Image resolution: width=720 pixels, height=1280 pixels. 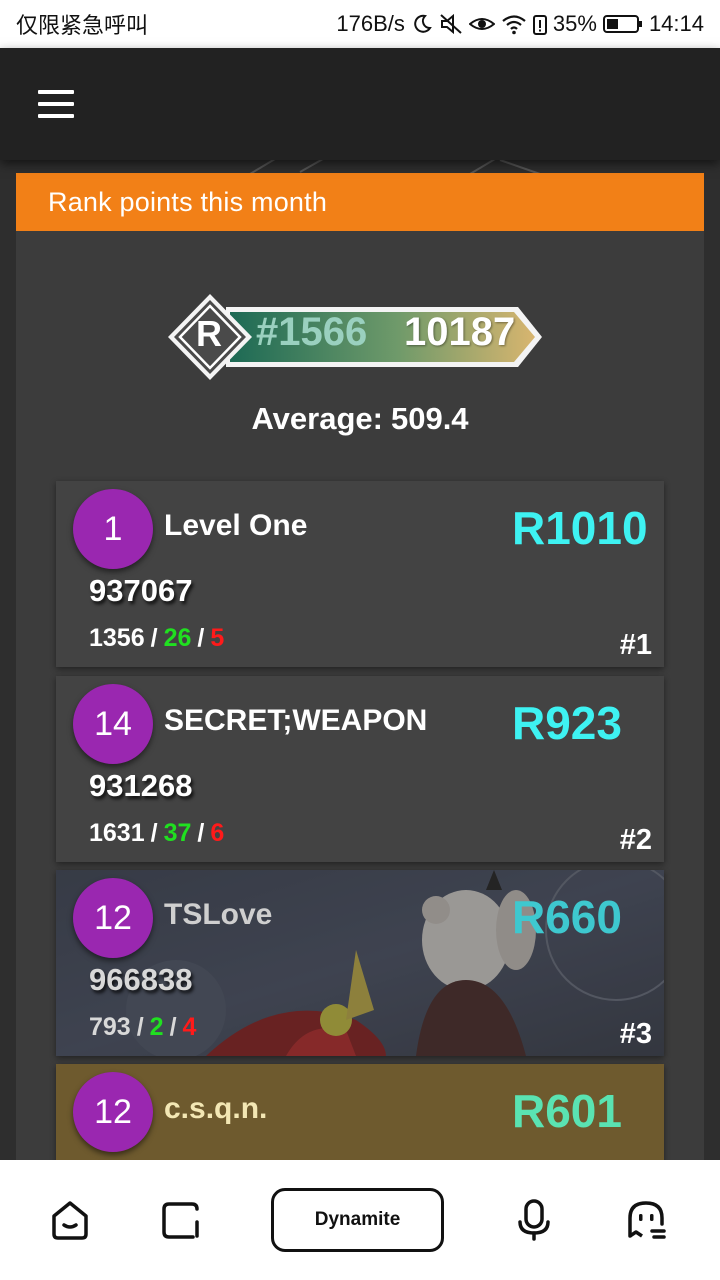 I want to click on judgement-counts: 1356/26/5, so click(x=157, y=638).